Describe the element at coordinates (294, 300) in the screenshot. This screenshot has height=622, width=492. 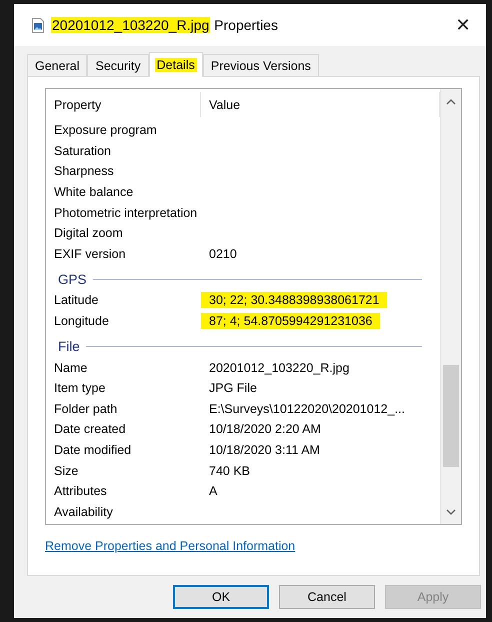
I see `property-value: 30; 22; 30.3488398938061721` at that location.